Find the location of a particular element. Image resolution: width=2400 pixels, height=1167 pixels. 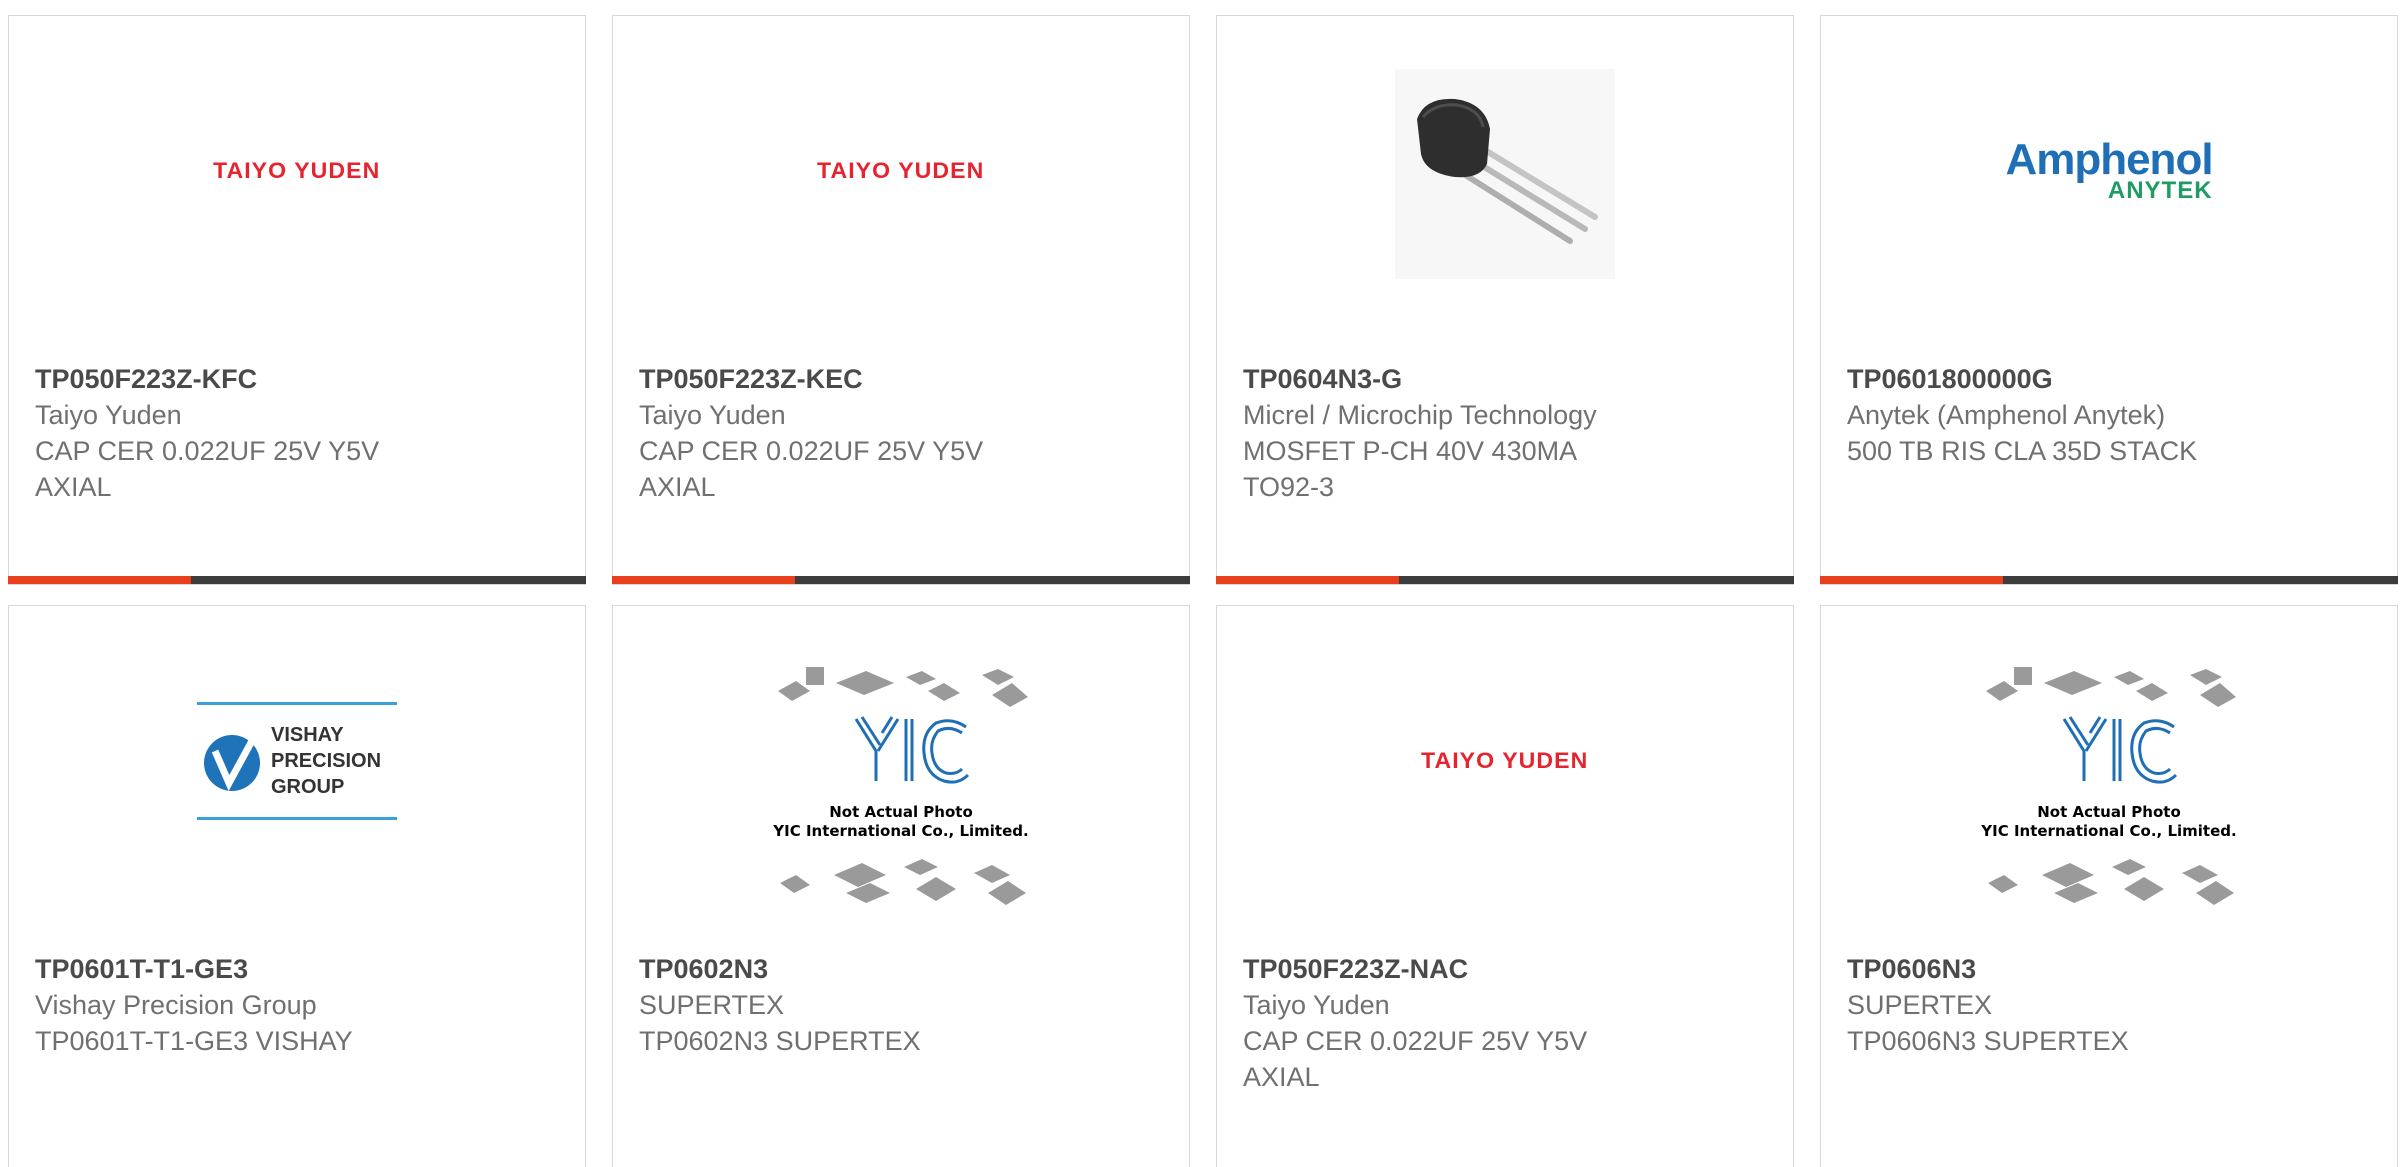

product-image: Amphenol ANYTEK is located at coordinates (2109, 201).